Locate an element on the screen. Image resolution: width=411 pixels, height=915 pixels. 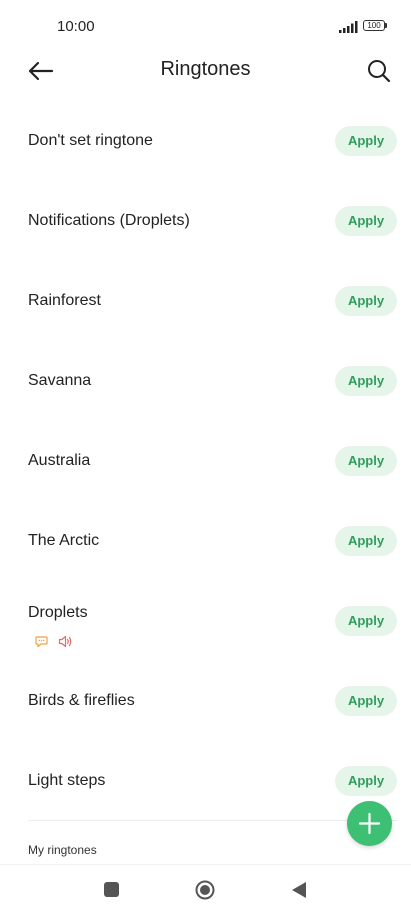
search-button is located at coordinates (379, 71).